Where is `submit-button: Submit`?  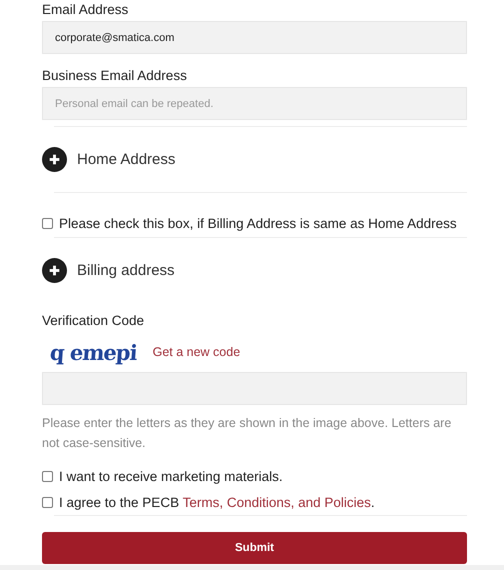
submit-button: Submit is located at coordinates (254, 548).